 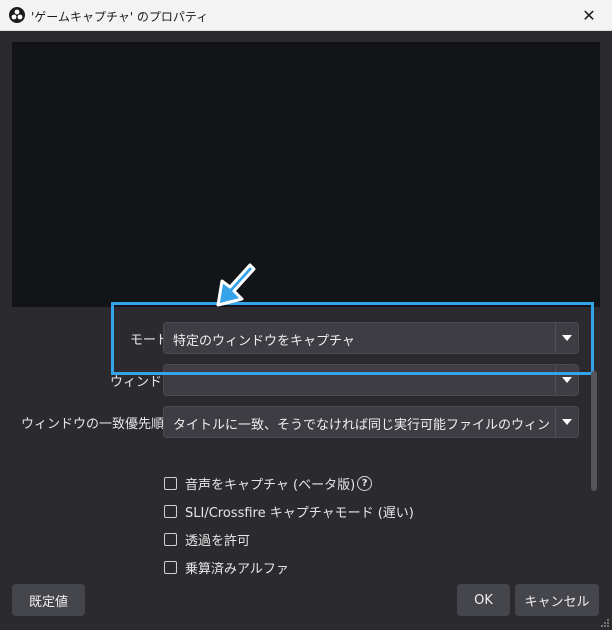 I want to click on title-bar: 'ゲームキャプチャ' のプロパティ ✕, so click(x=306, y=15).